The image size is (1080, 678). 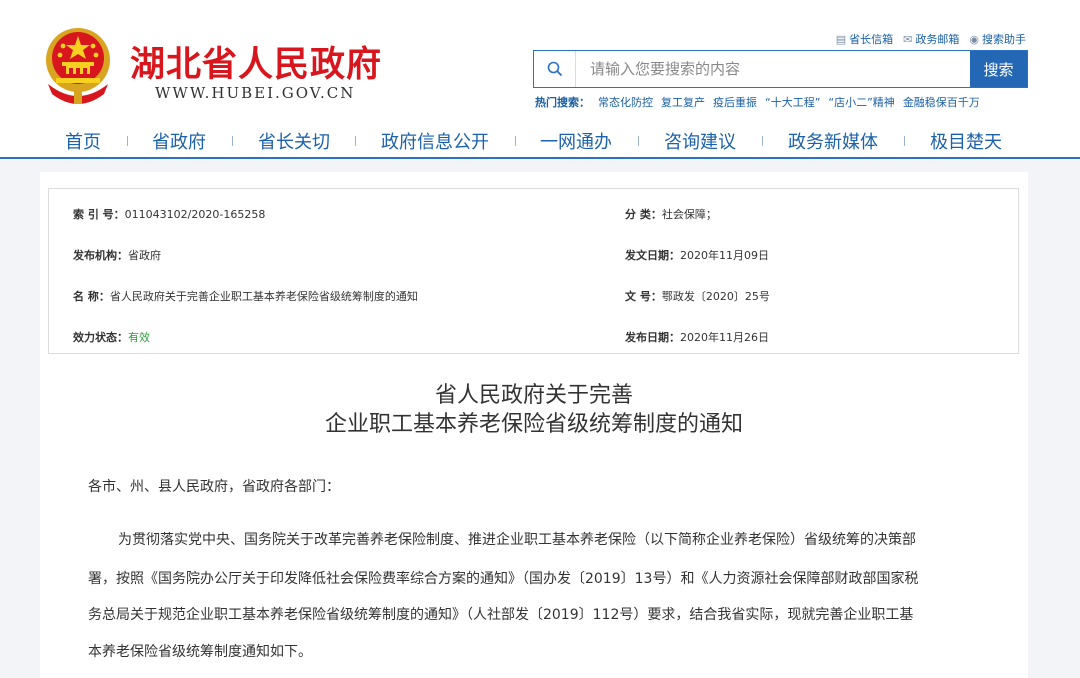 I want to click on nav-item-consult-suggest: 咨询建议, so click(x=700, y=141).